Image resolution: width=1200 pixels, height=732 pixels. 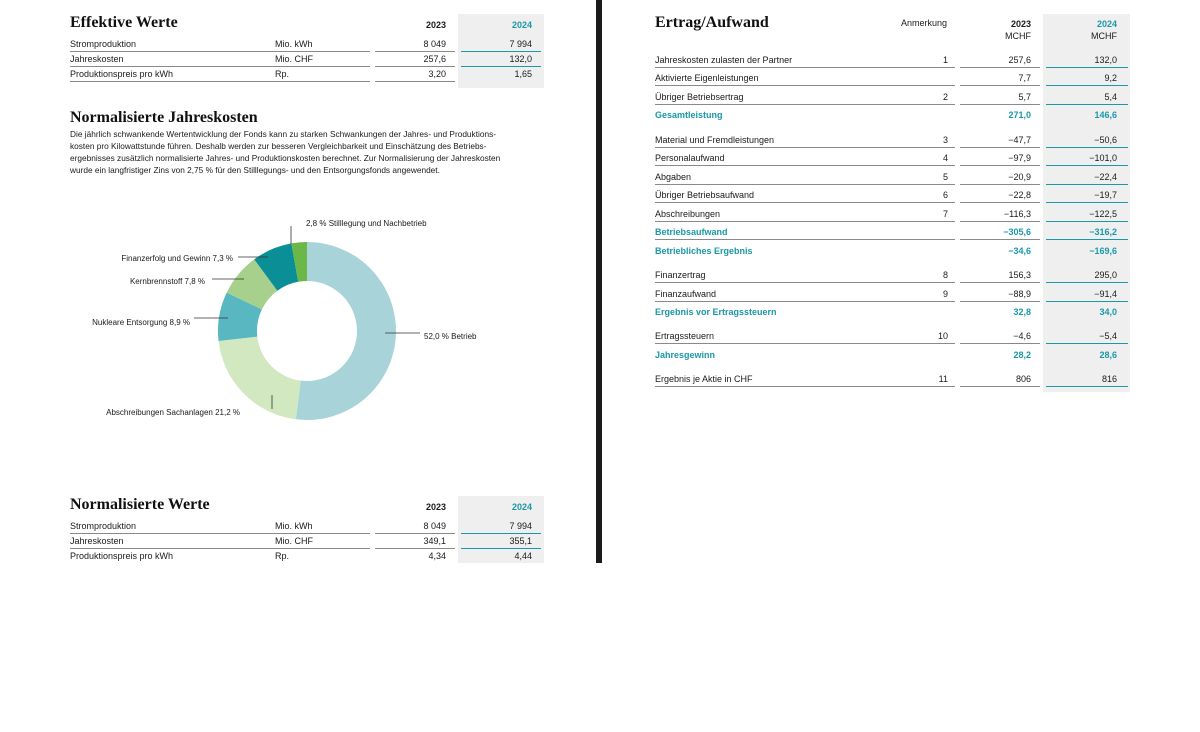 I want to click on slice-label: Finanzerfolg und Gewinn 7,3 %, so click(x=177, y=258).